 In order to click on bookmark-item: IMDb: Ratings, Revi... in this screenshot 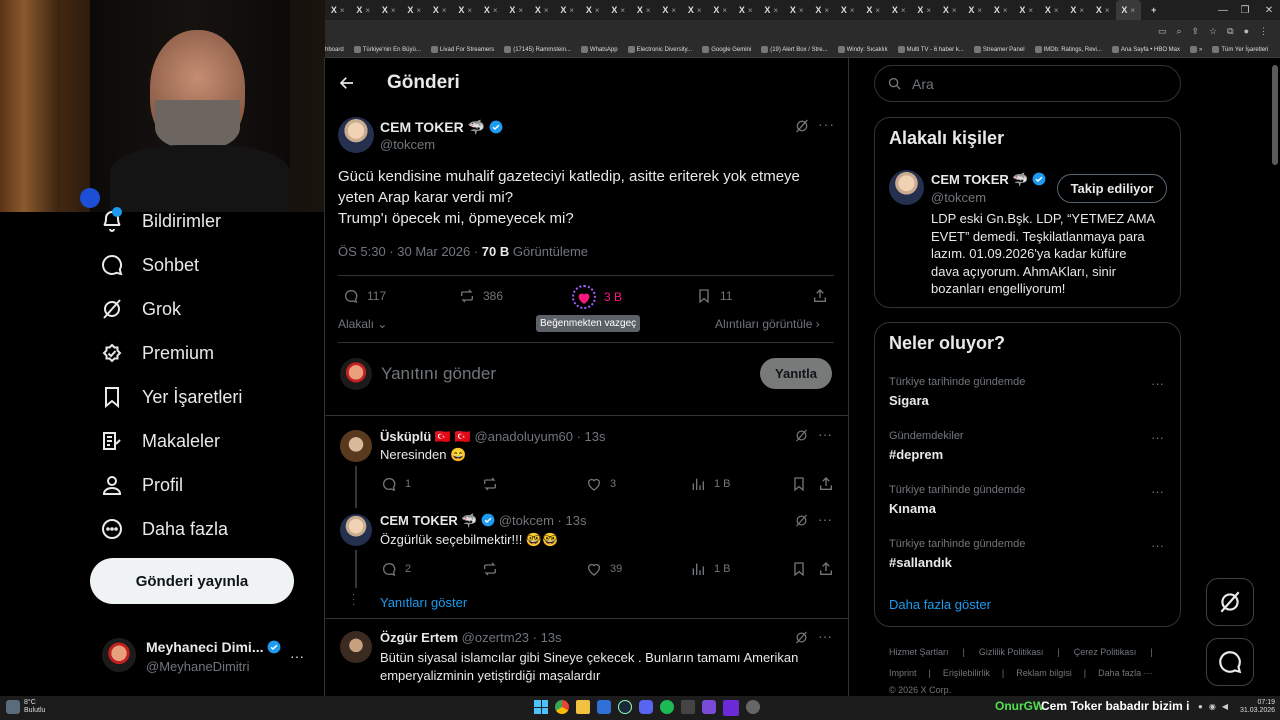, I will do `click(1068, 49)`.